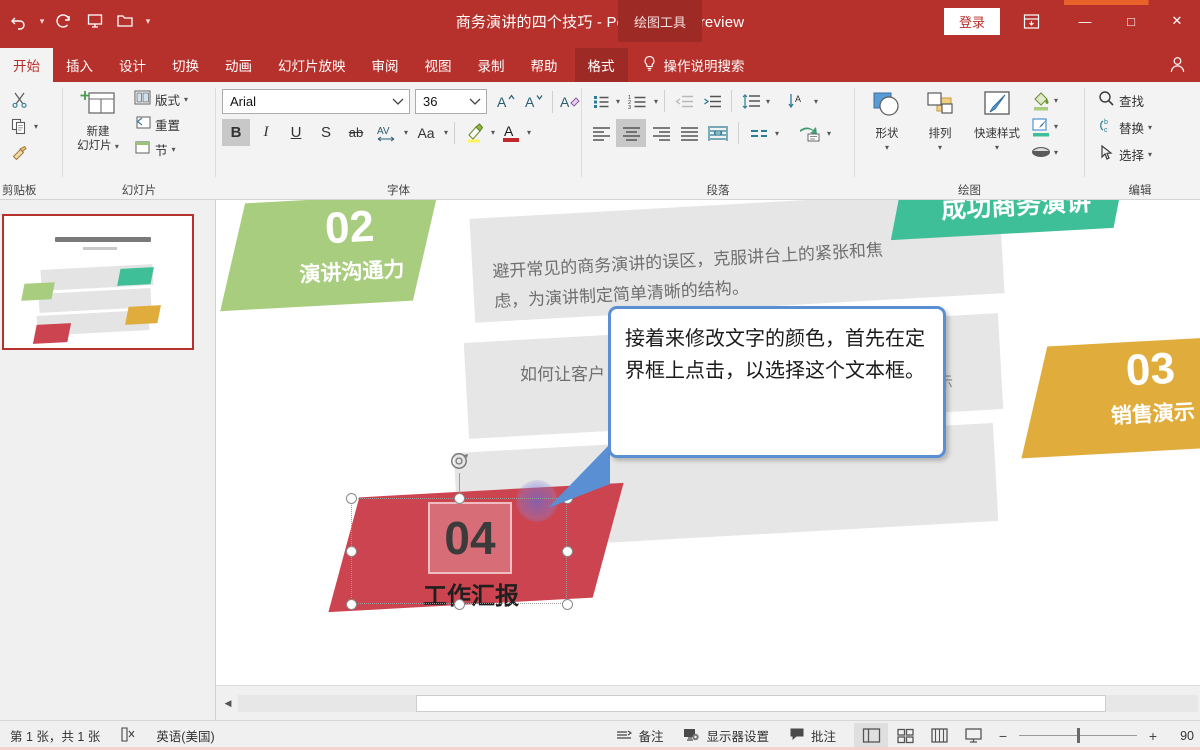 This screenshot has height=750, width=1200. I want to click on bullets-caret-icon: ▾, so click(618, 101).